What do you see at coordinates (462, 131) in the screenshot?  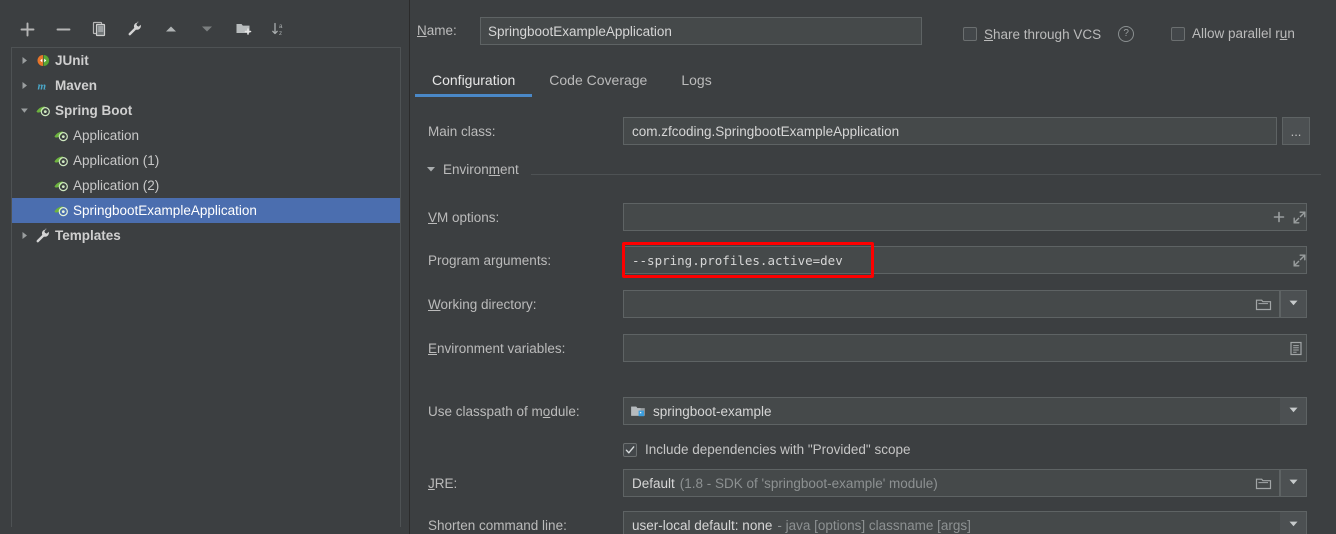 I see `main-class-label: Main class:` at bounding box center [462, 131].